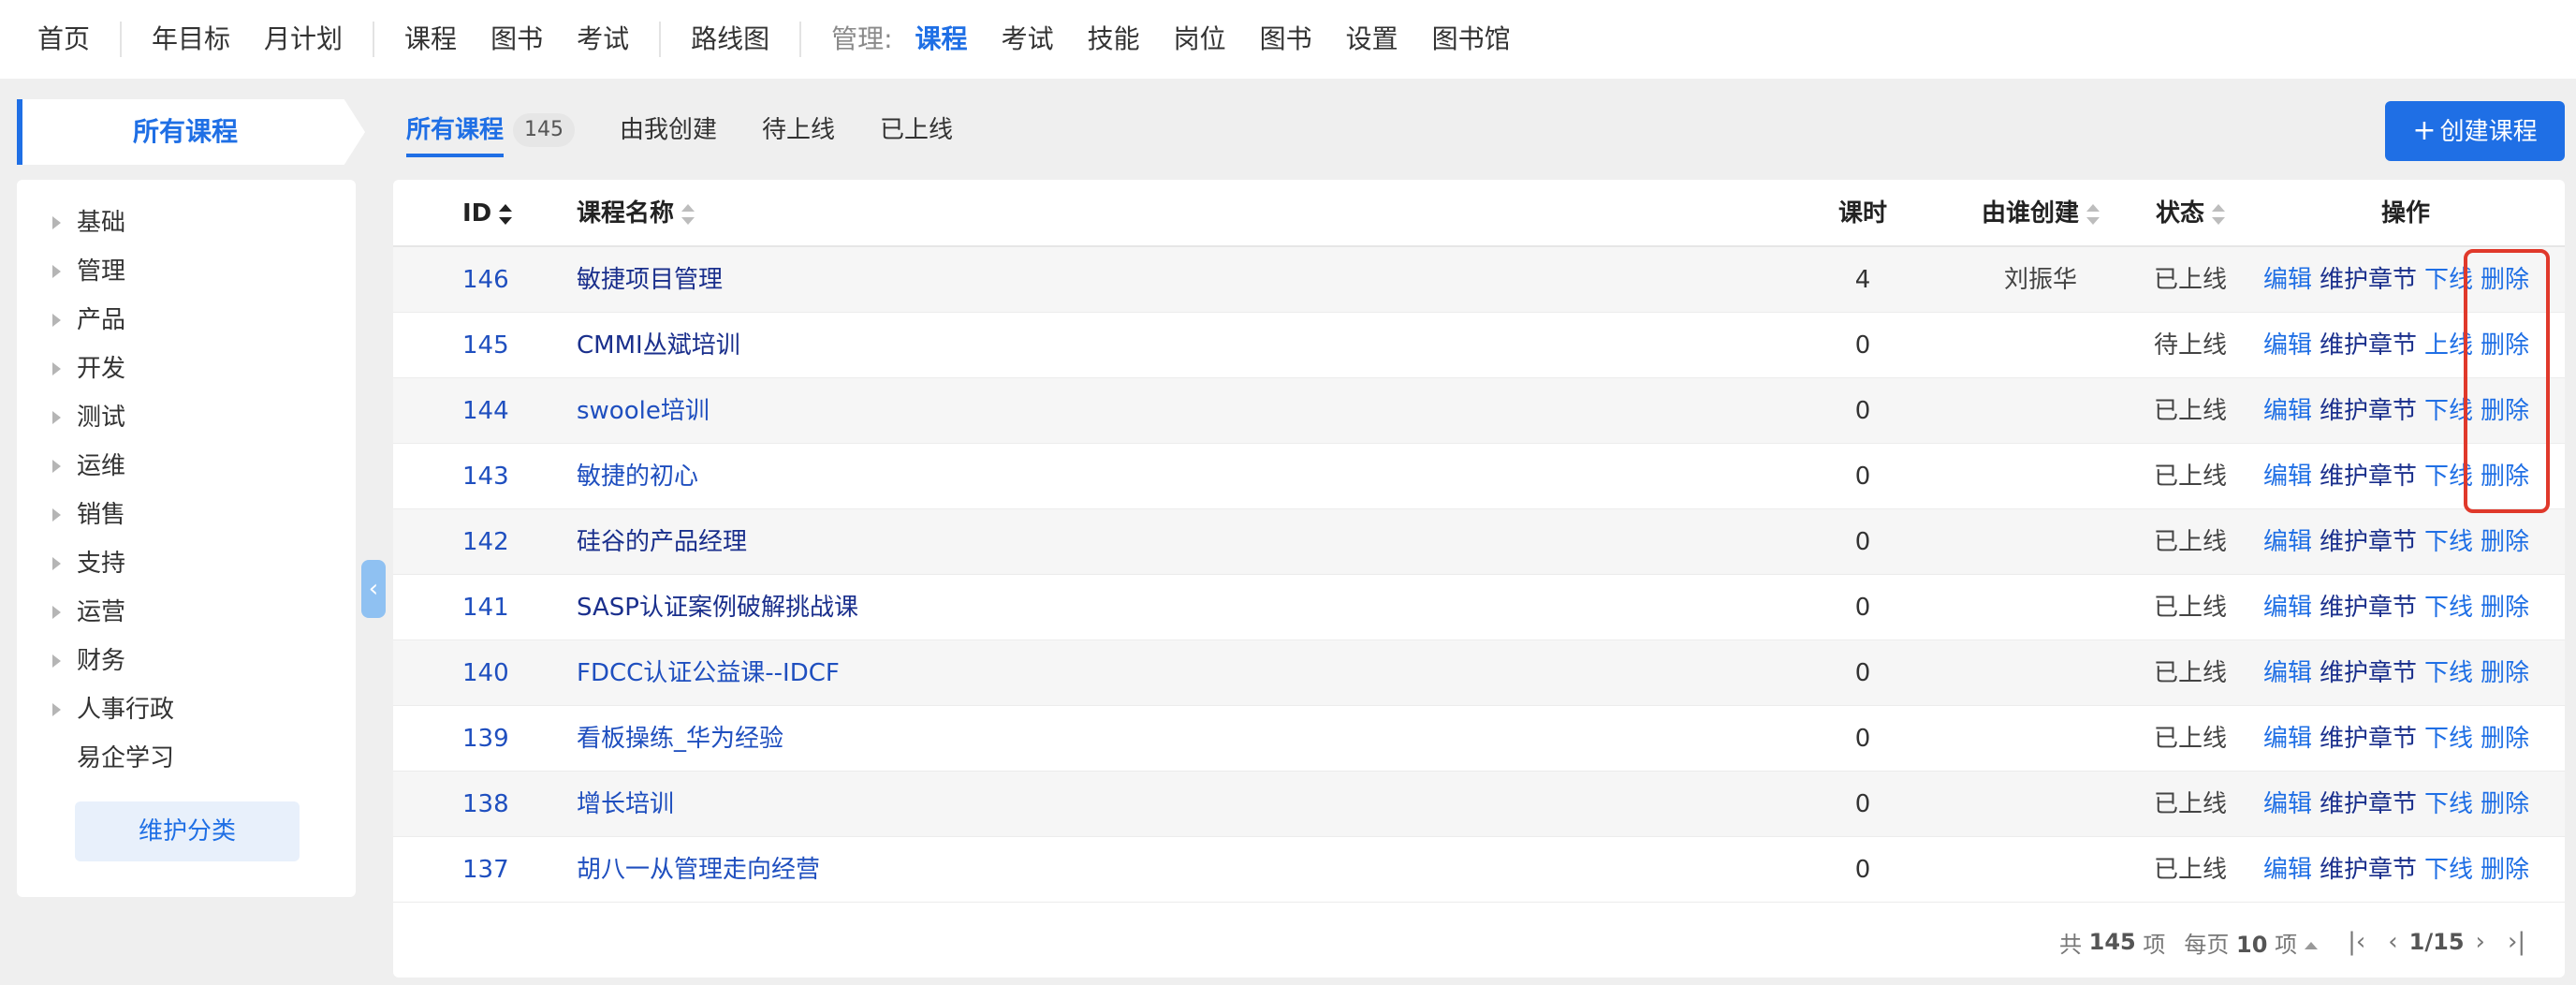  Describe the element at coordinates (2480, 942) in the screenshot. I see `next-page-icon: ›` at that location.